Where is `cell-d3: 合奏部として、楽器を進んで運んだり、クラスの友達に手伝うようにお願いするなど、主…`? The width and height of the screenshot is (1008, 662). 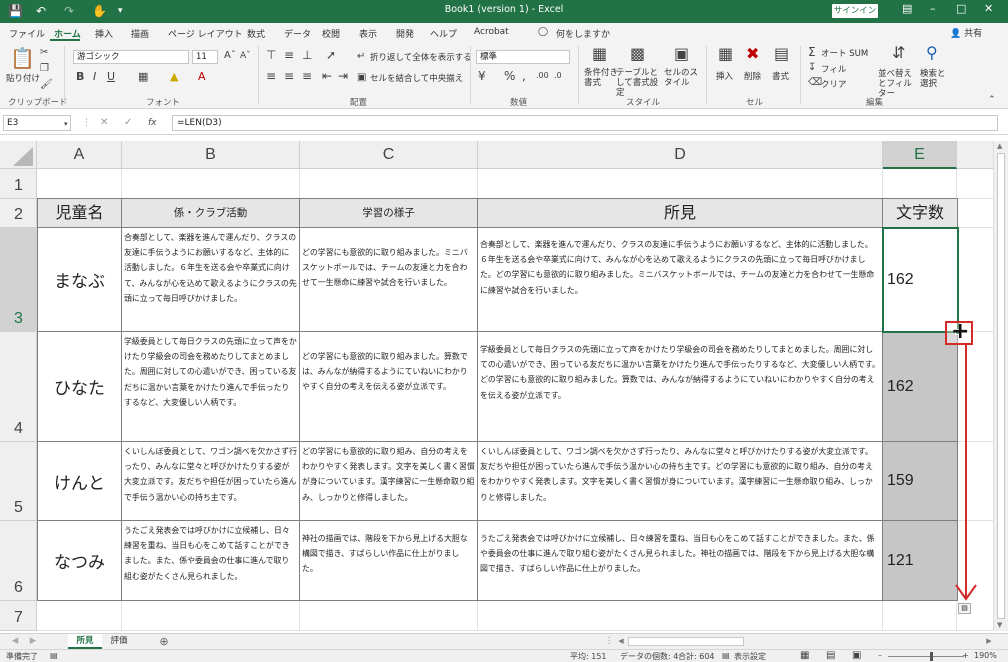
cell-d3: 合奏部として、楽器を進んで運んだり、クラスの友達に手伝うようにお願いするなど、主… is located at coordinates (680, 280).